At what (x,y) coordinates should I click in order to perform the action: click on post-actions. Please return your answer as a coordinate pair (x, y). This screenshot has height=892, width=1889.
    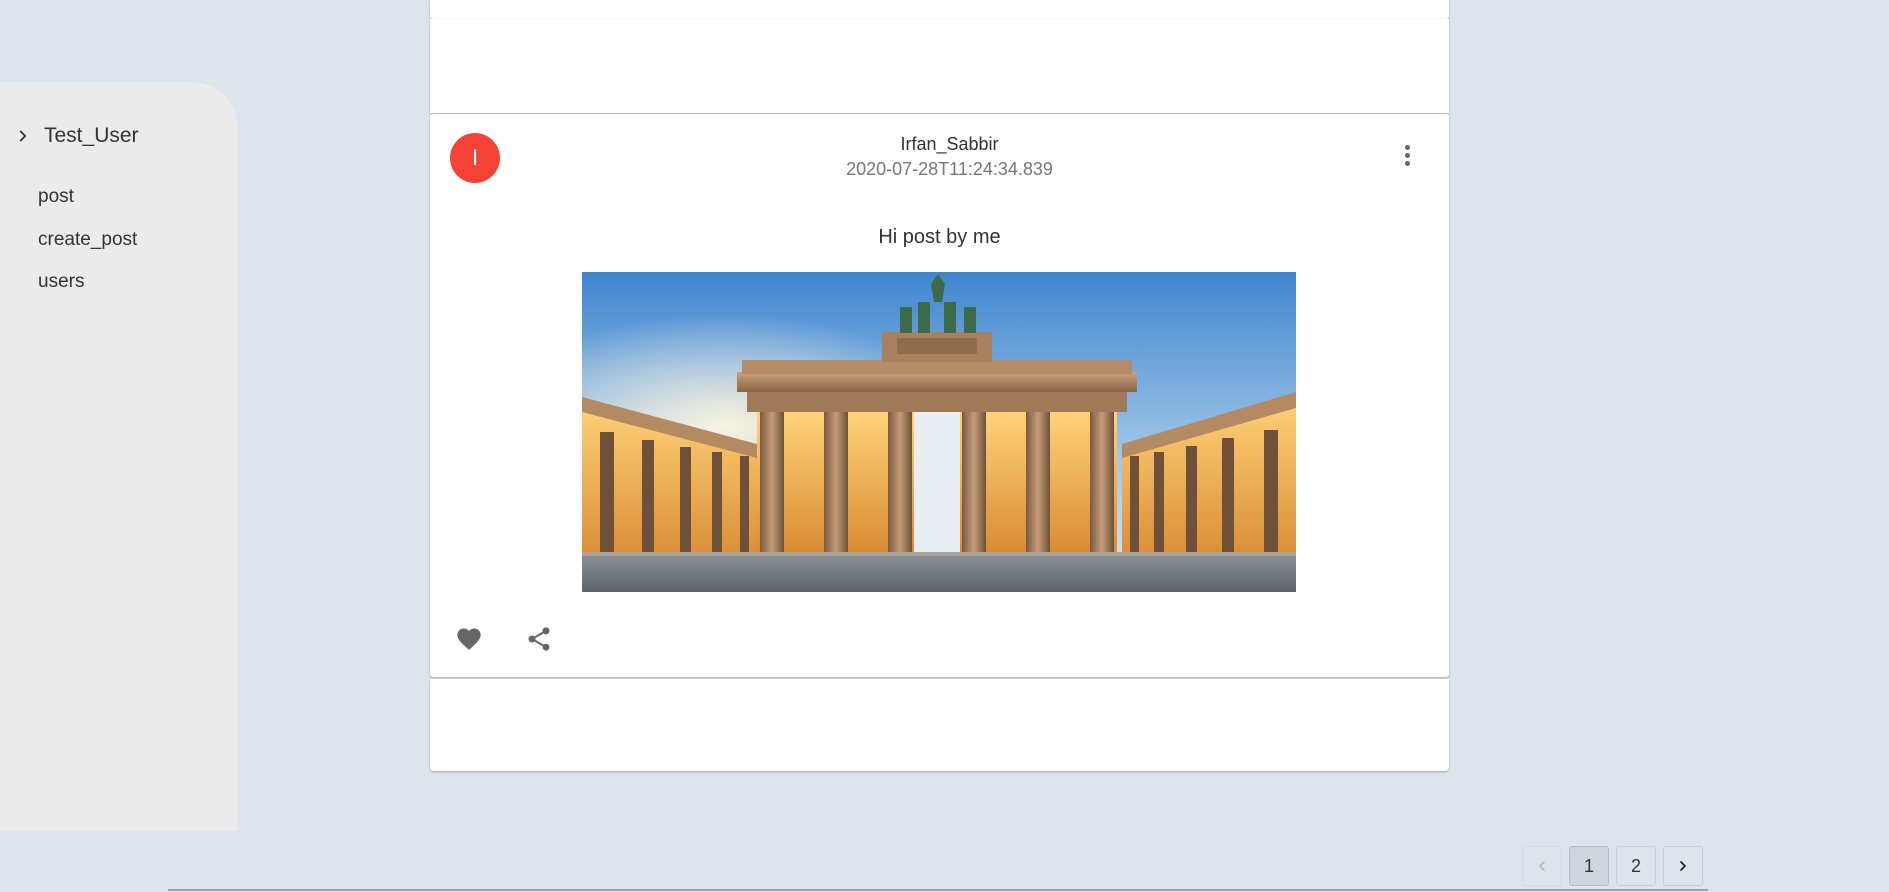
    Looking at the image, I should click on (504, 639).